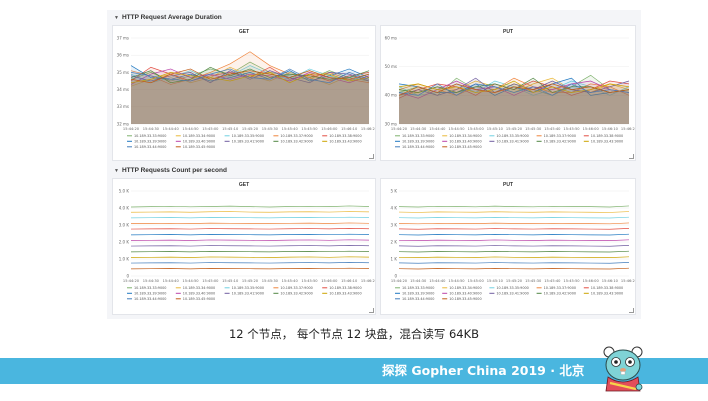  What do you see at coordinates (354, 334) in the screenshot?
I see `slide-caption: 12 个节点， 每个节点 12 块盘，混合读写 64KB` at bounding box center [354, 334].